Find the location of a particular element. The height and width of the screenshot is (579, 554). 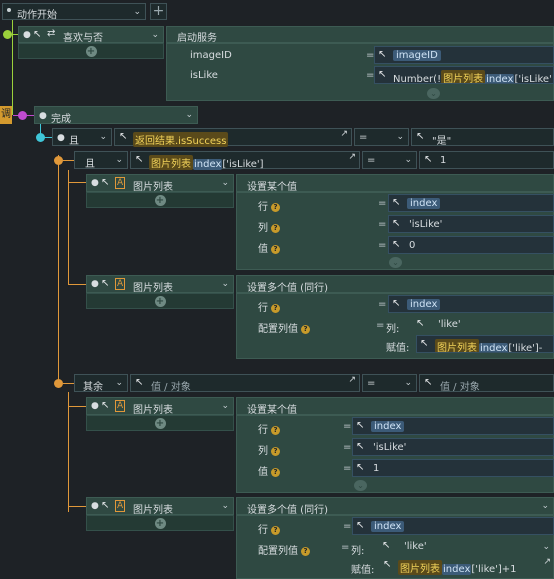

action-header: 设置某个值 is located at coordinates (395, 406).